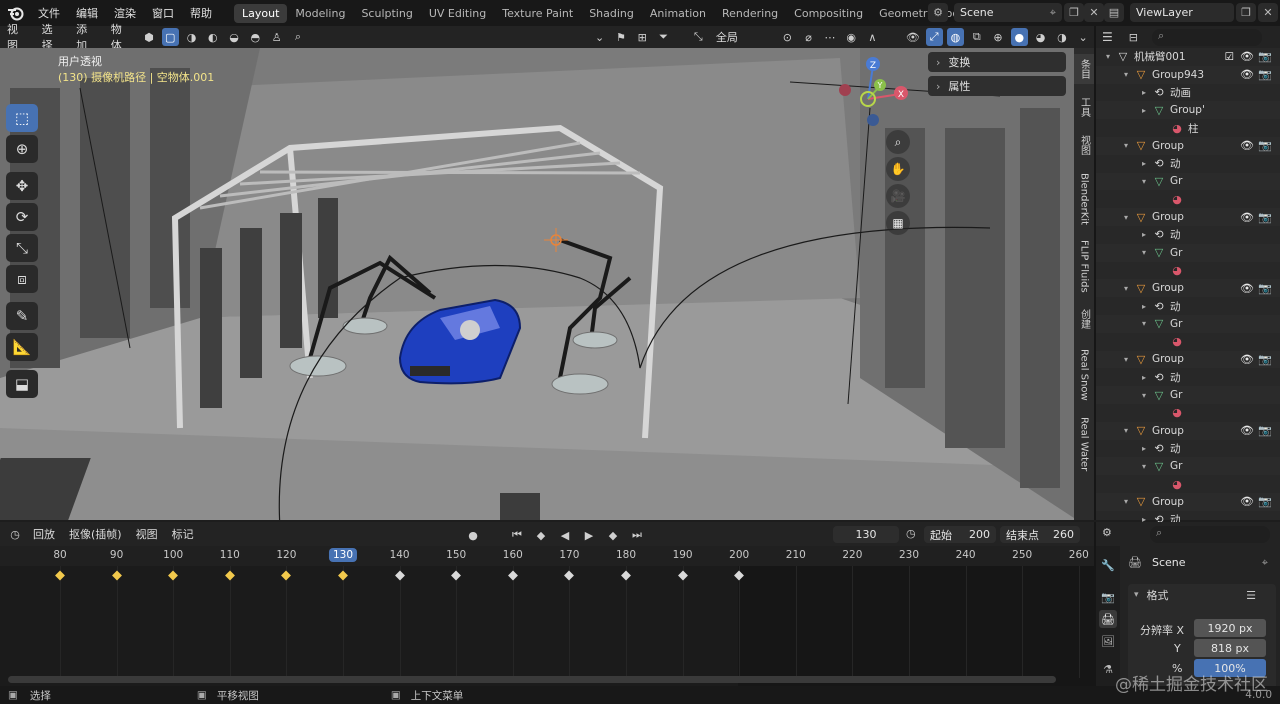  What do you see at coordinates (1108, 641) in the screenshot?
I see `view-layer-tab-icon: 🖼` at bounding box center [1108, 641].